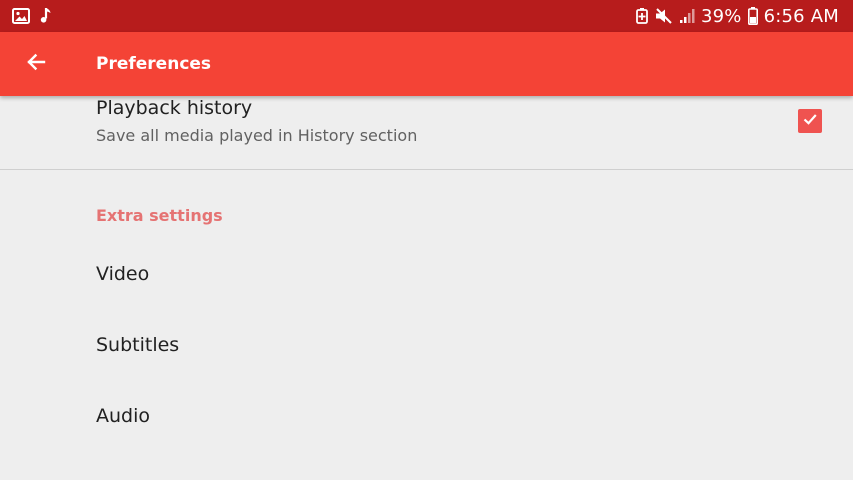 Image resolution: width=853 pixels, height=480 pixels. Describe the element at coordinates (159, 215) in the screenshot. I see `extra-settings-header: Extra settings` at that location.